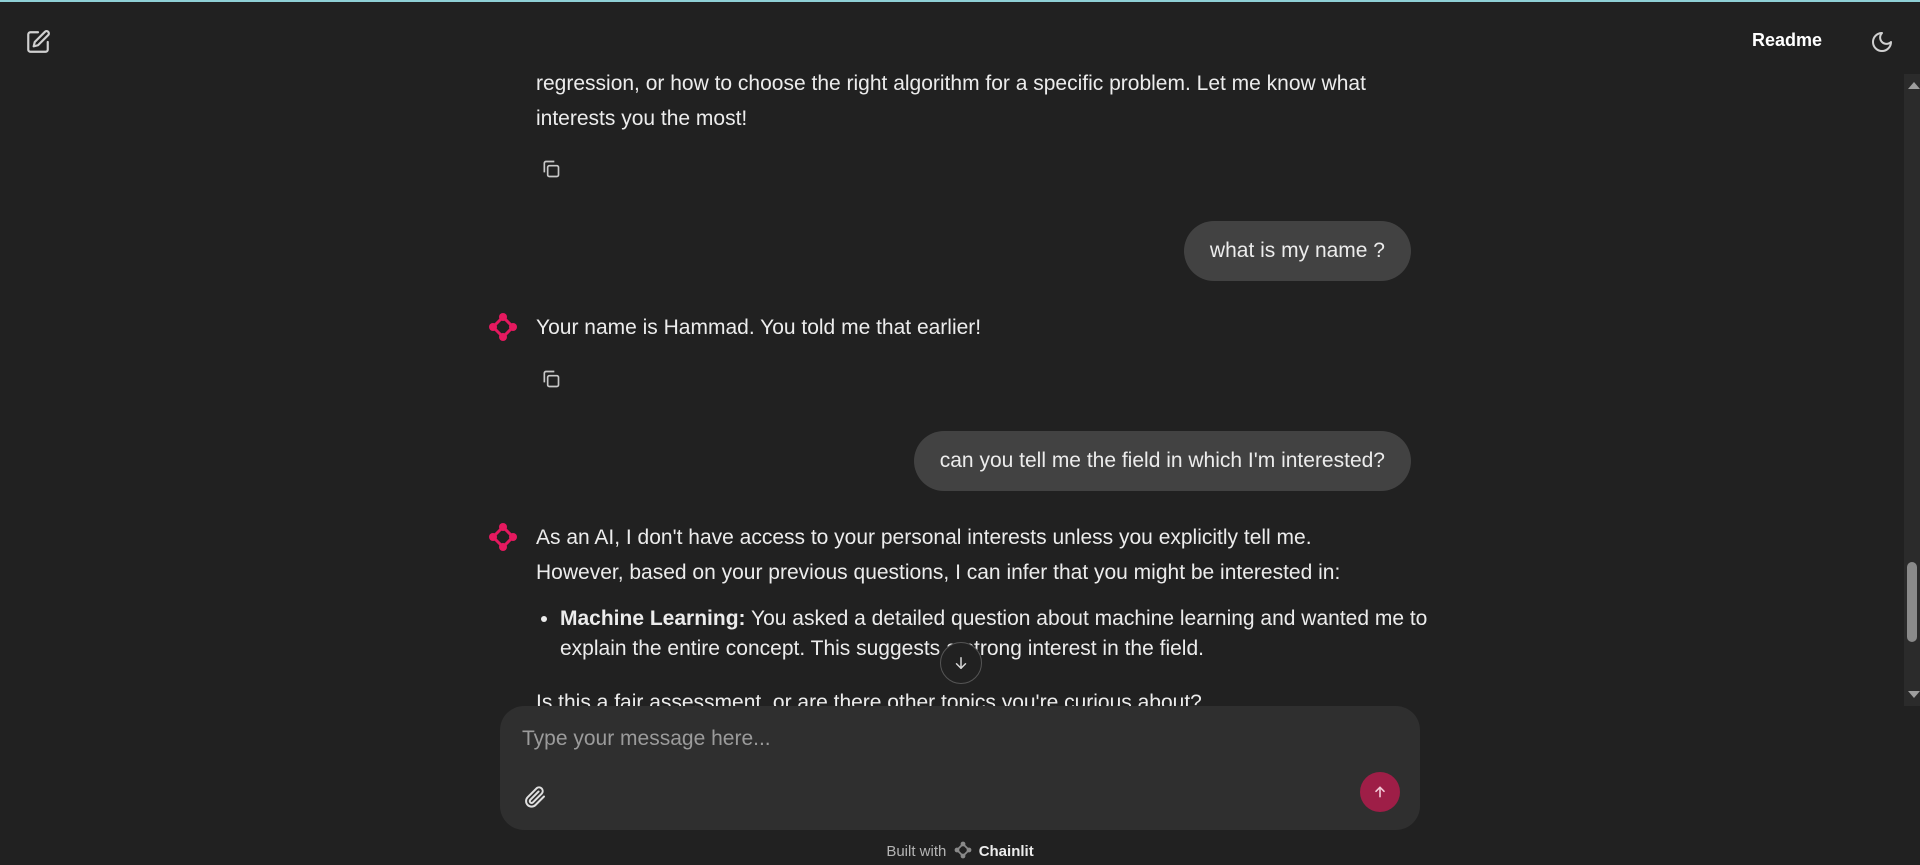  I want to click on paperclip-icon, so click(535, 797).